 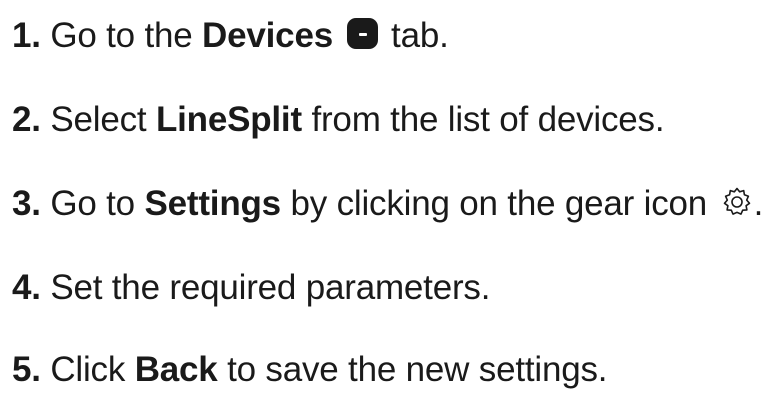 What do you see at coordinates (103, 119) in the screenshot?
I see `step-text: Select` at bounding box center [103, 119].